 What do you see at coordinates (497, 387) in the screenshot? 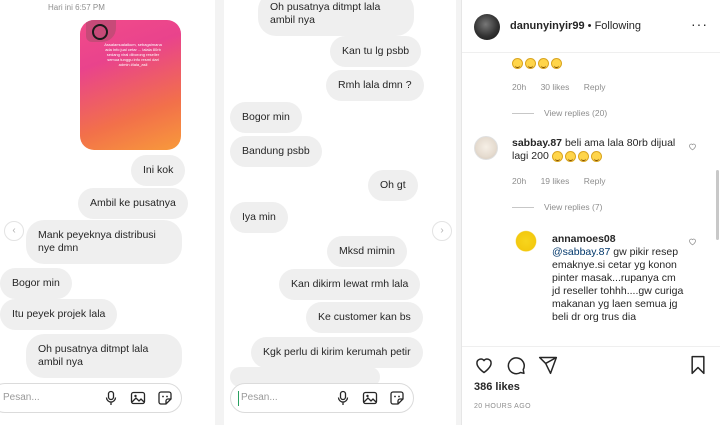
I see `likes-count: 386 likes` at bounding box center [497, 387].